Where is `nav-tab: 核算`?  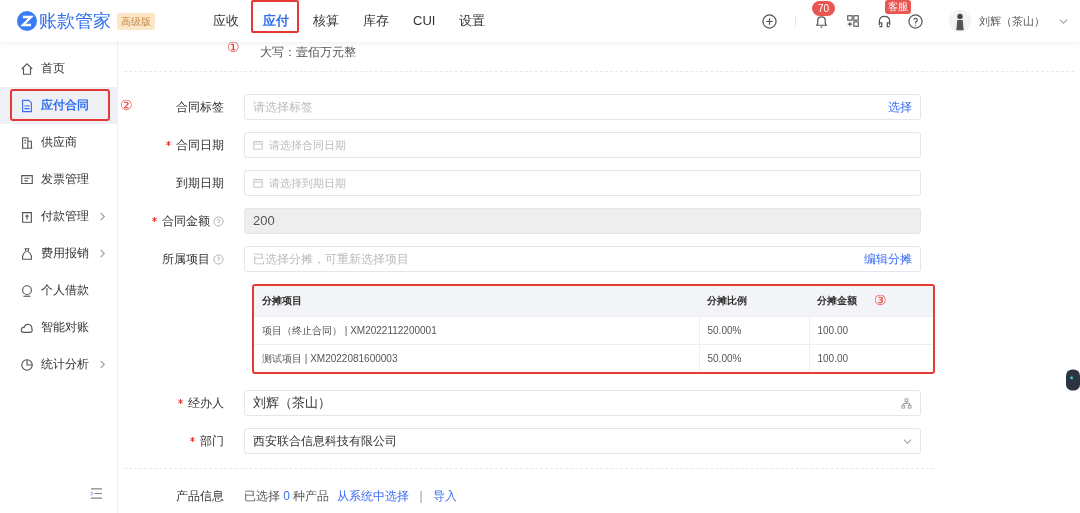 nav-tab: 核算 is located at coordinates (326, 21).